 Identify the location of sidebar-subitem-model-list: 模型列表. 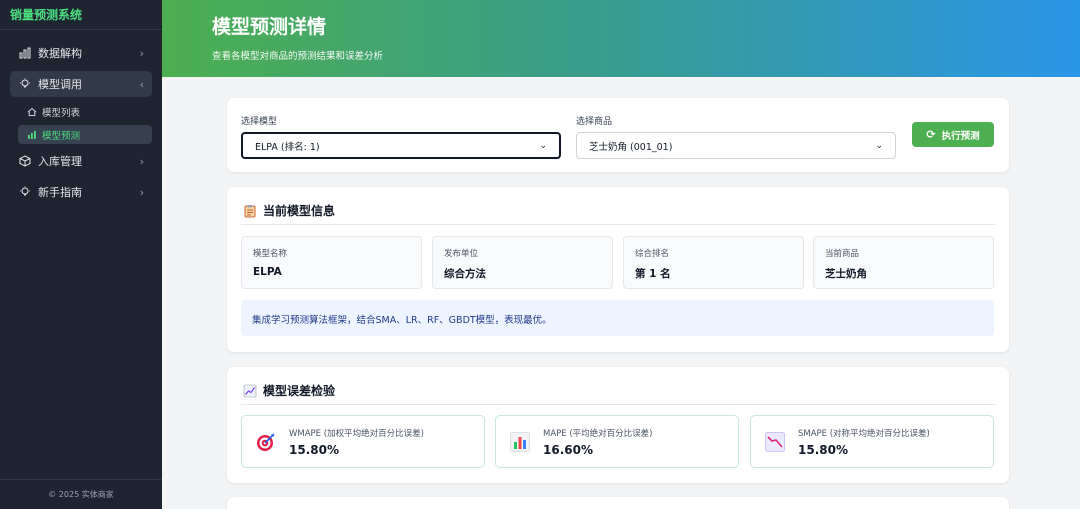
(85, 111).